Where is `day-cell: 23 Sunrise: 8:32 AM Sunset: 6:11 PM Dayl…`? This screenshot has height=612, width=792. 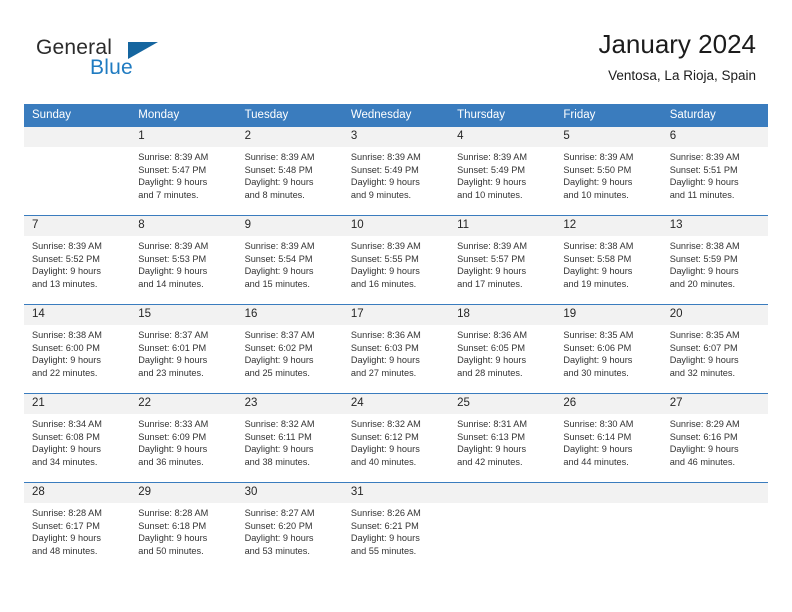
day-cell: 23 Sunrise: 8:32 AM Sunset: 6:11 PM Dayl… is located at coordinates (289, 438).